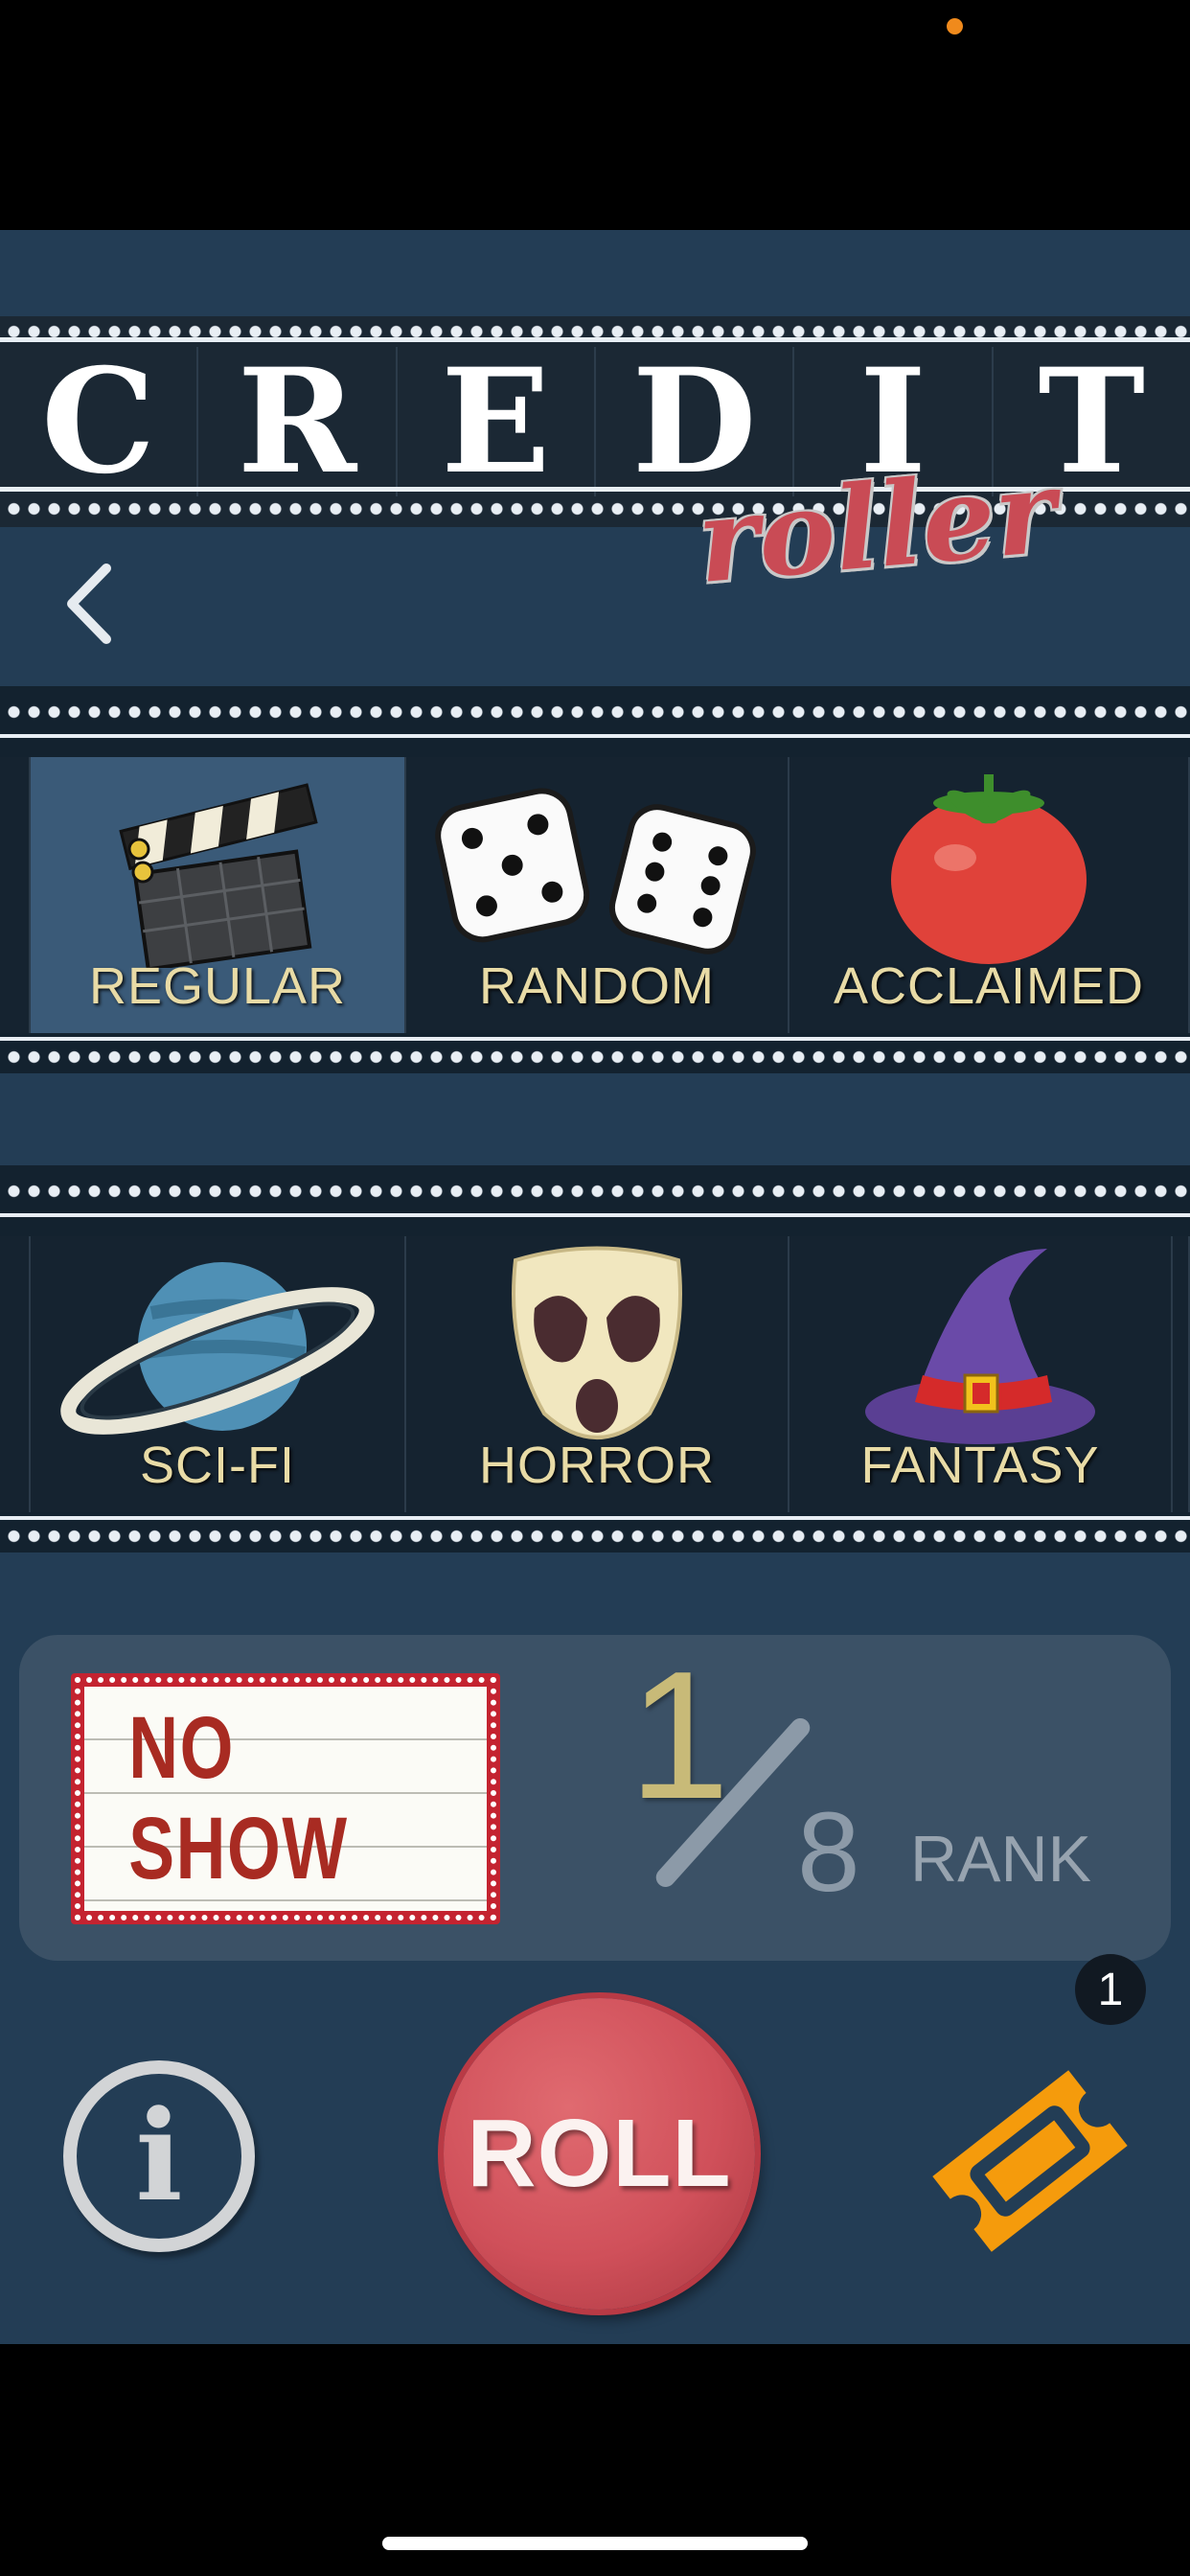 Image resolution: width=1190 pixels, height=2576 pixels. Describe the element at coordinates (238, 1798) in the screenshot. I see `marquee-text: NO SHOW` at that location.